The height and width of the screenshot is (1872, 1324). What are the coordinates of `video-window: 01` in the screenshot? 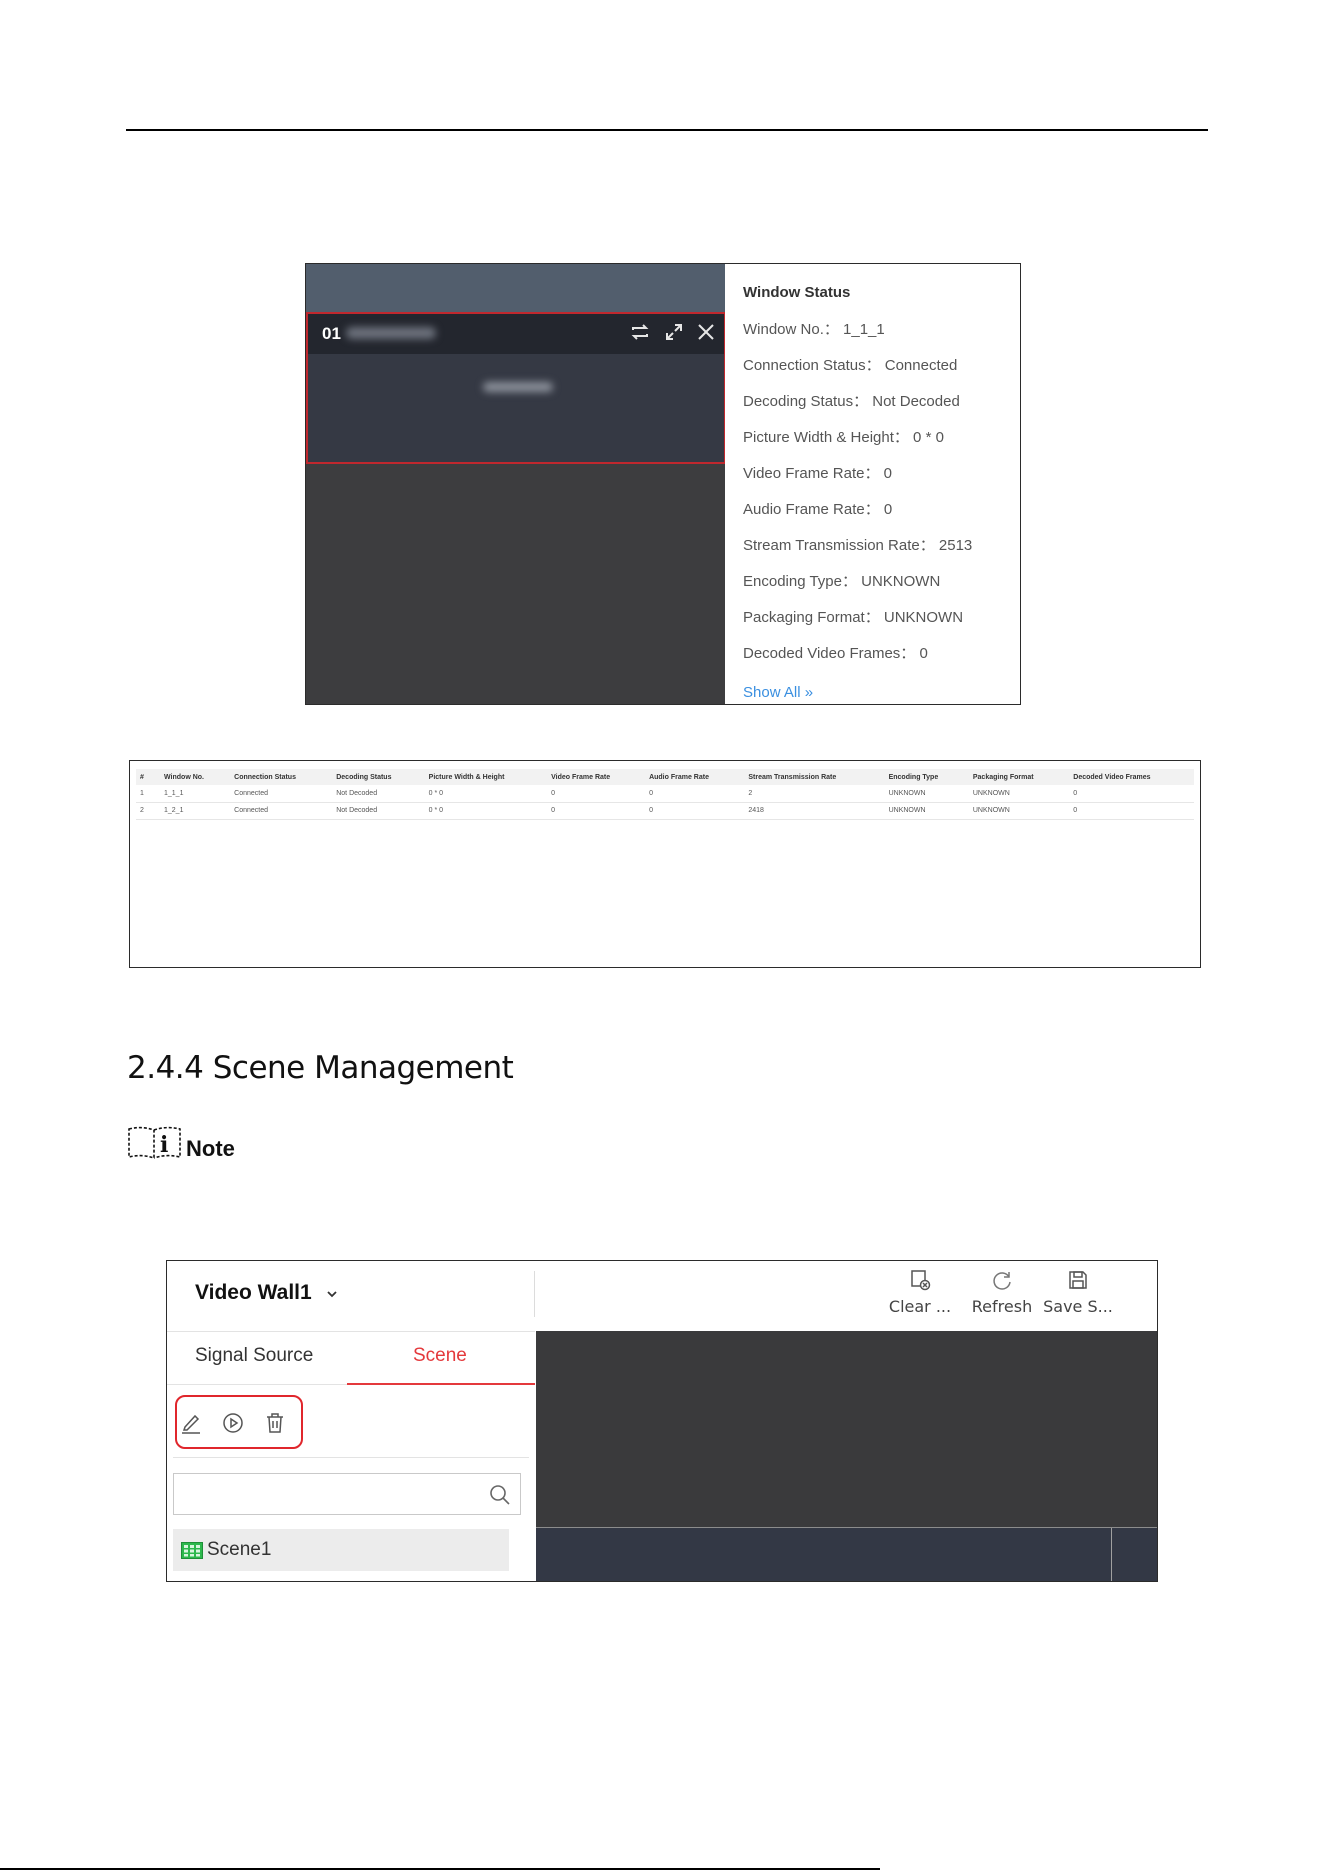 It's located at (516, 388).